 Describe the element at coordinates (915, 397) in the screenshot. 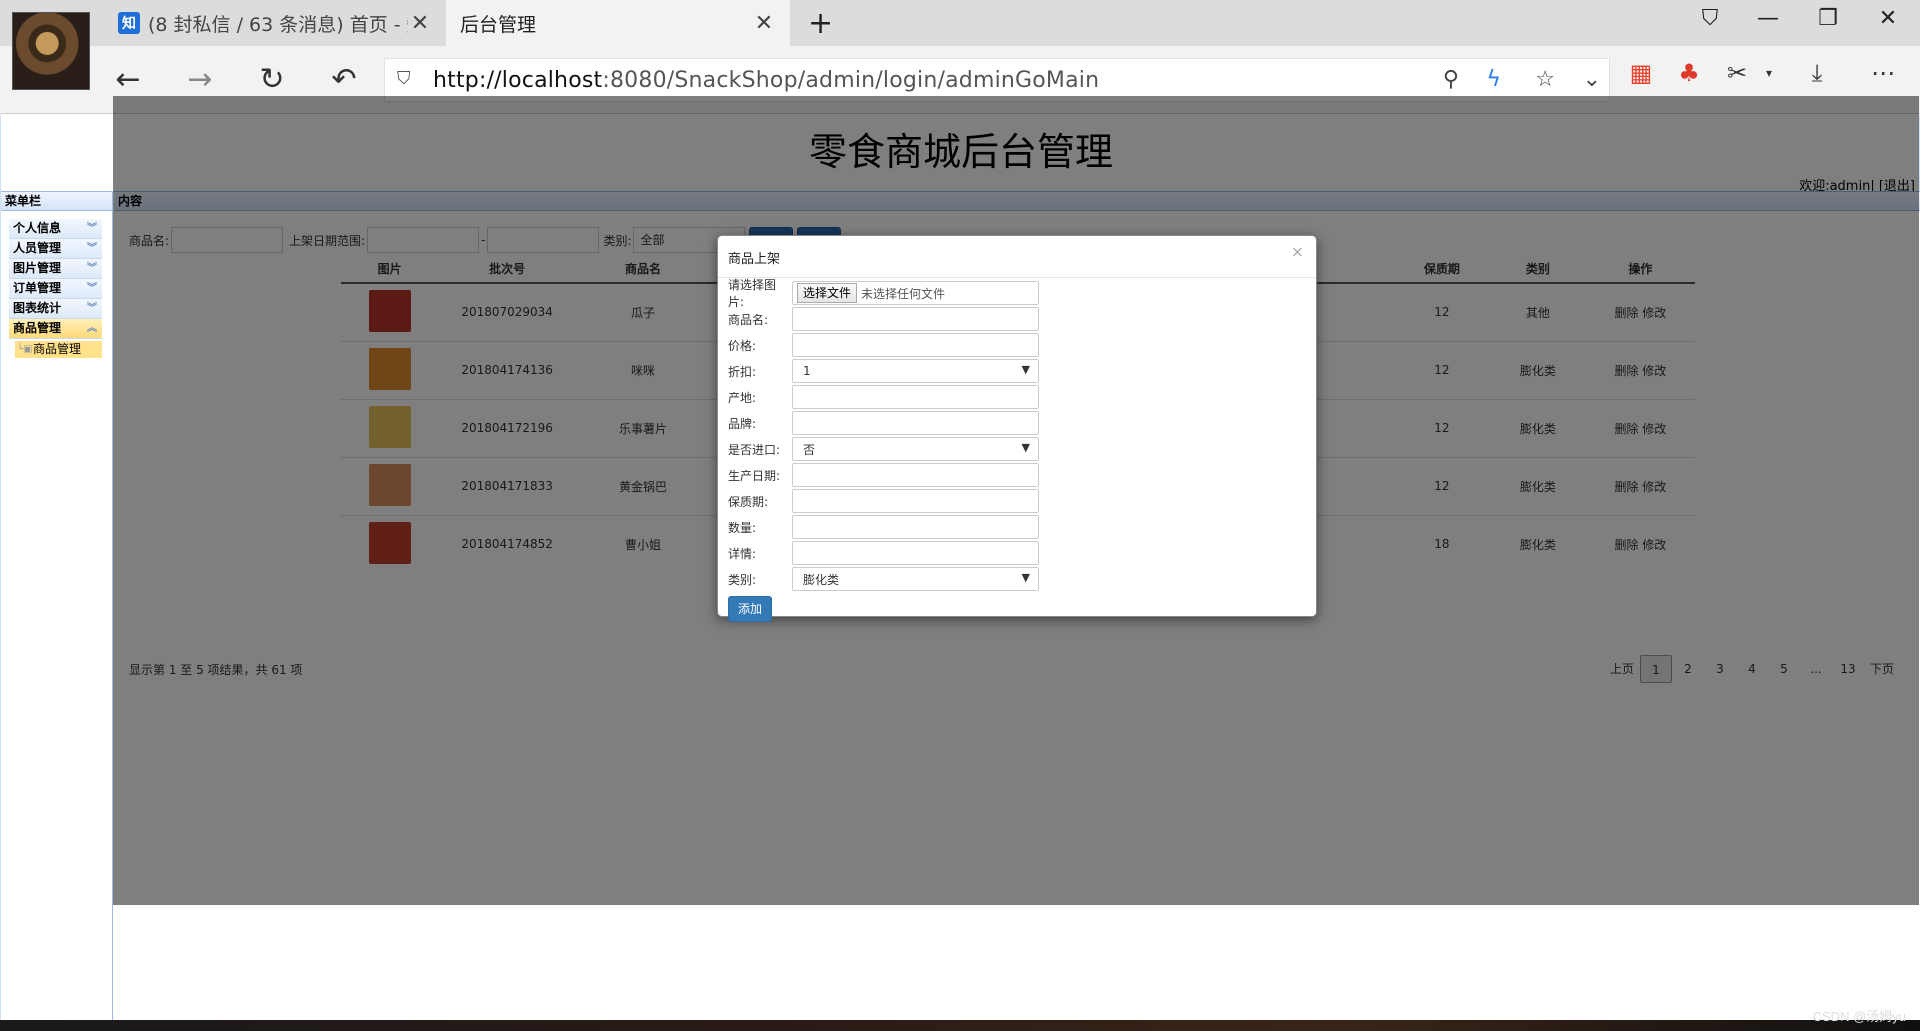

I see `origin-input` at that location.